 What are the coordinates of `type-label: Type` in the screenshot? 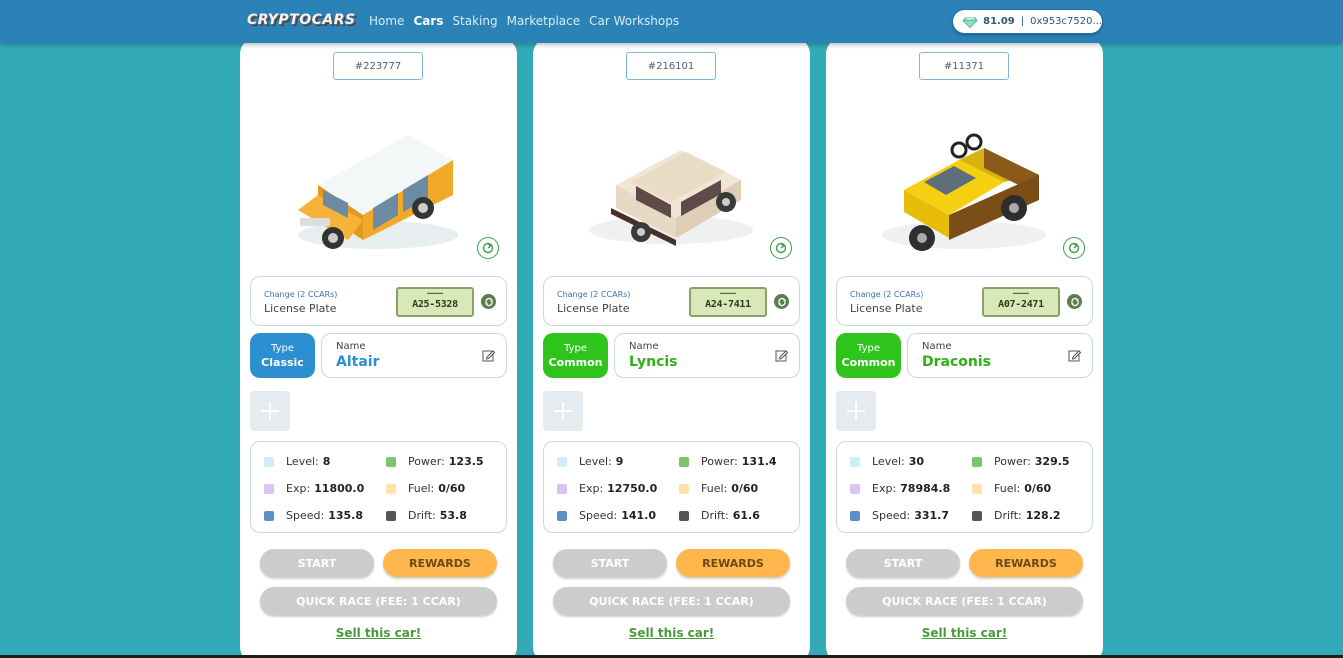 It's located at (868, 348).